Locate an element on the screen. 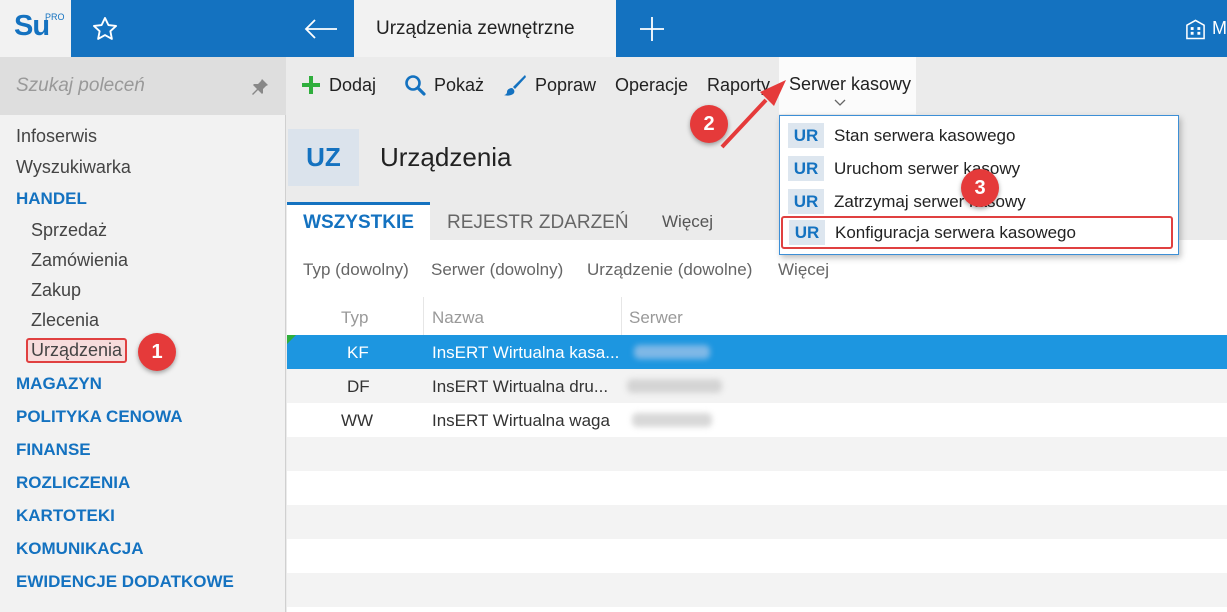  annotation-badge-3: 3 is located at coordinates (980, 188).